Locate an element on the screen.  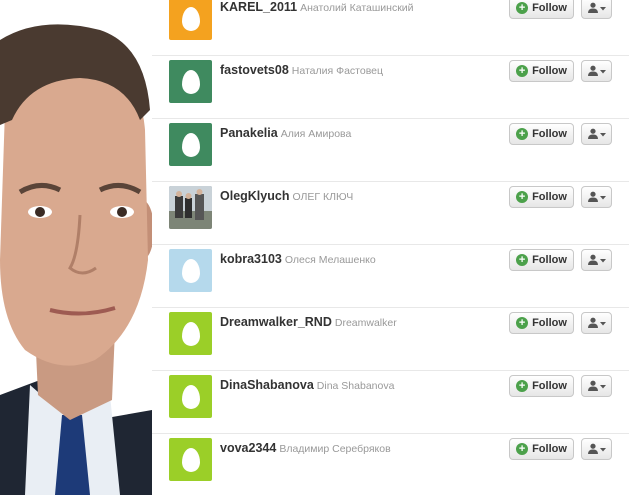
screen-name-link: Panakelia is located at coordinates (249, 133).